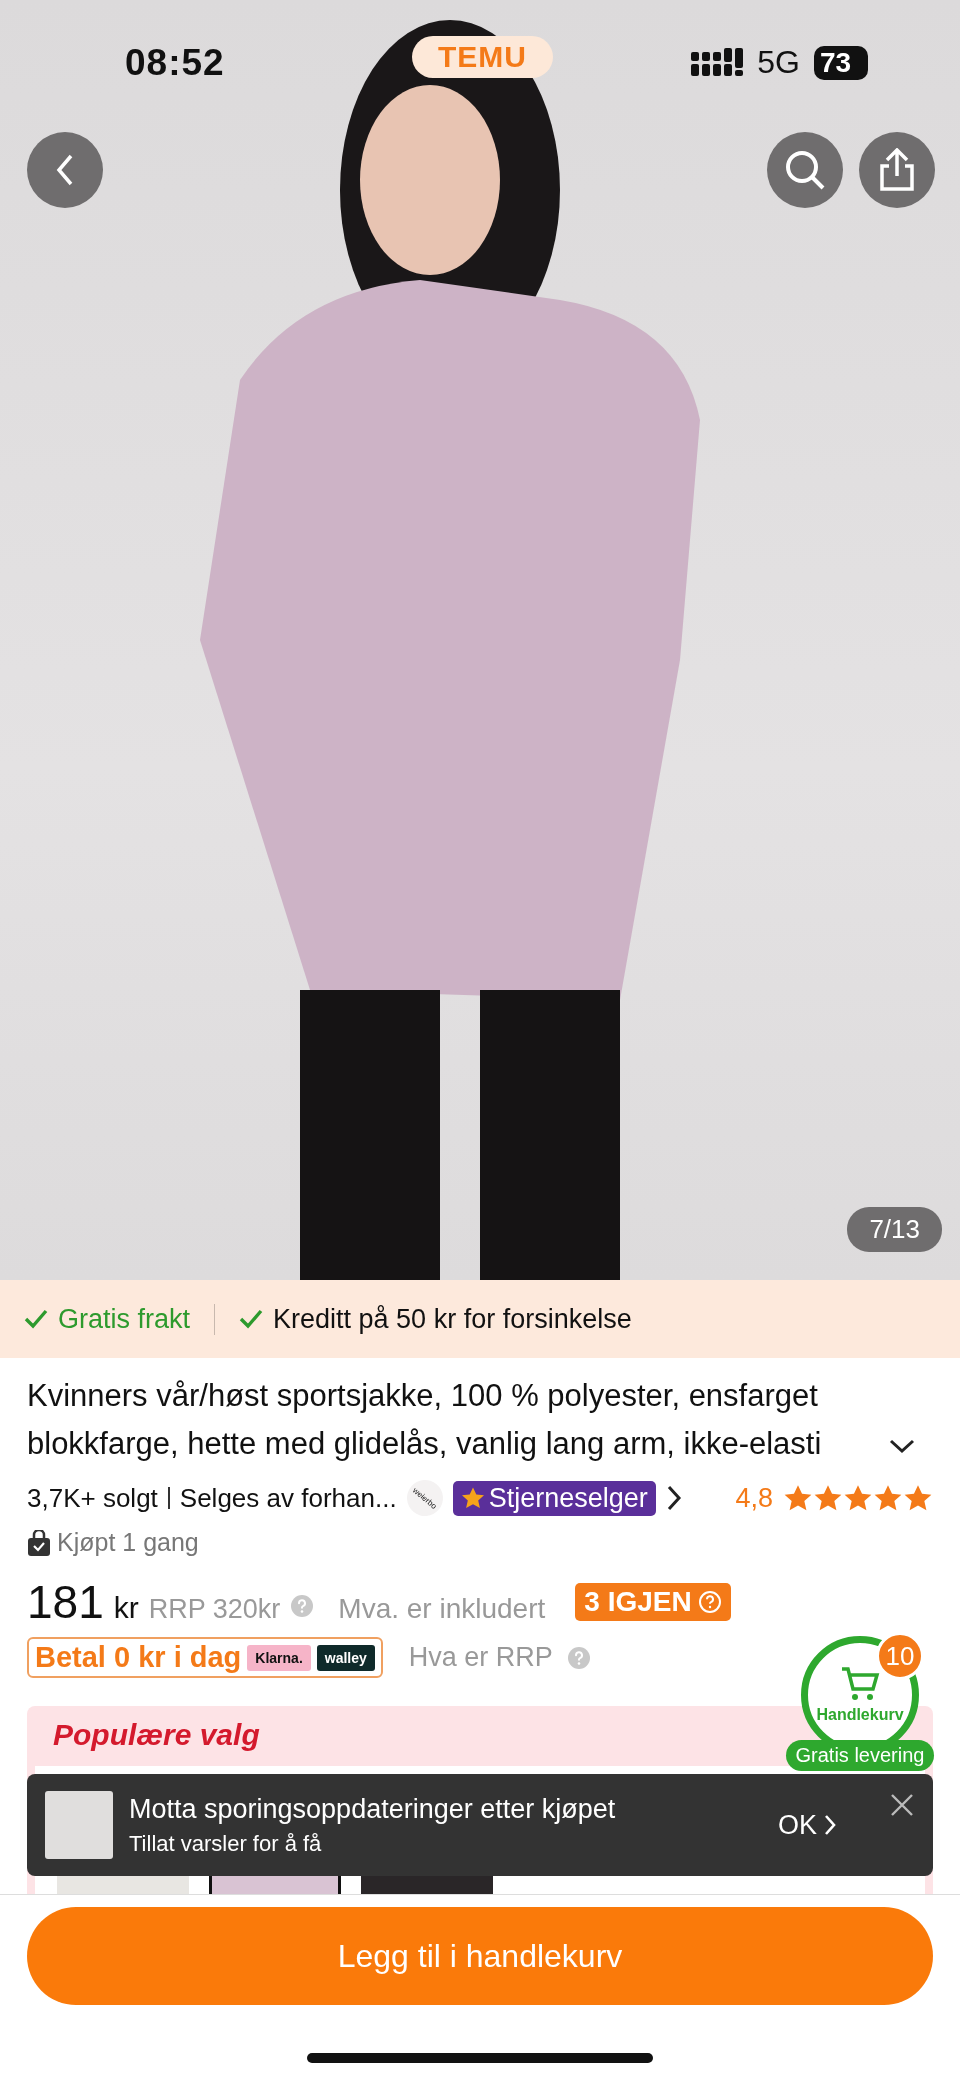 This screenshot has height=2081, width=960. What do you see at coordinates (156, 1735) in the screenshot?
I see `popular-title: Populære valg` at bounding box center [156, 1735].